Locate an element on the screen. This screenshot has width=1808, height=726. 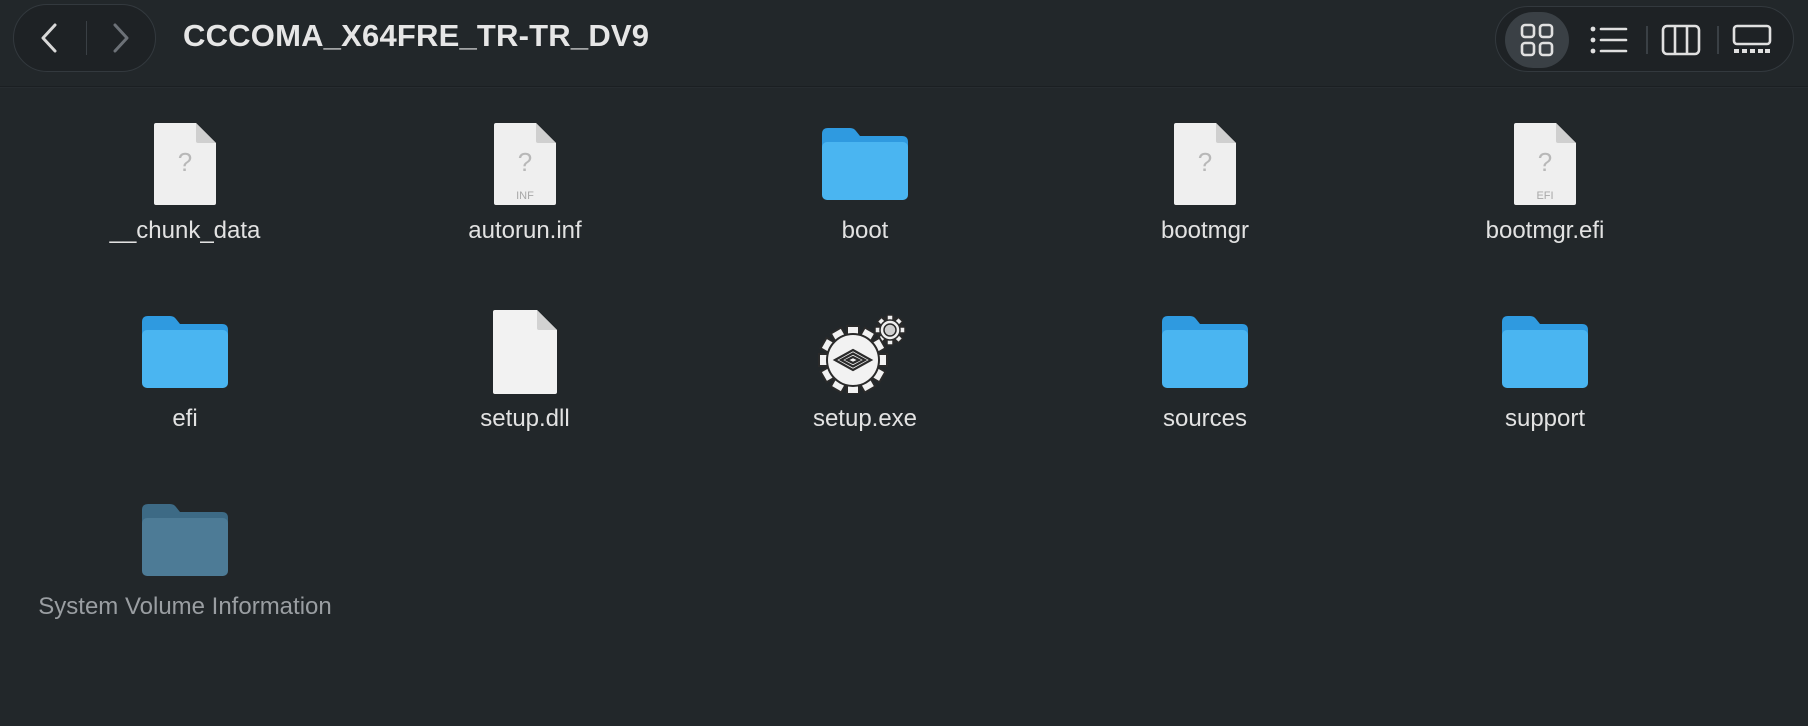
forward-button is located at coordinates (121, 38).